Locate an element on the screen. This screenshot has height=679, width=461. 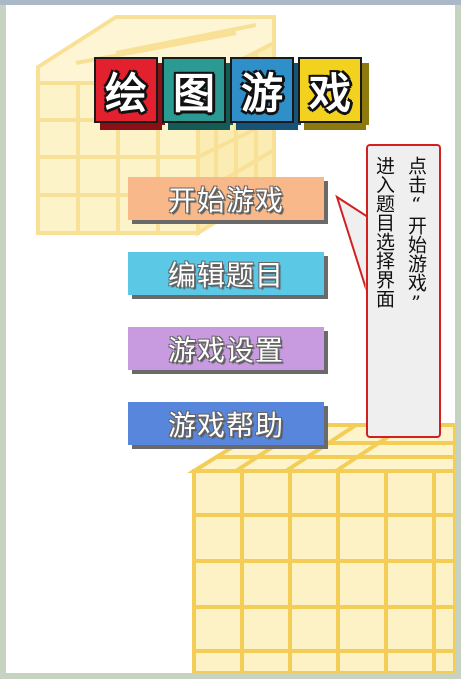
title-tile-3: 游 is located at coordinates (265, 93).